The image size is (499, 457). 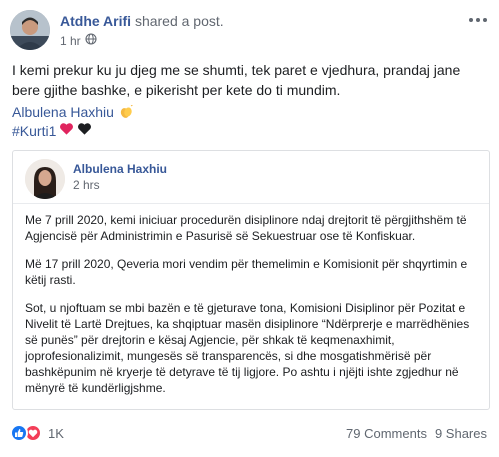 What do you see at coordinates (95, 21) in the screenshot?
I see `author-name: Atdhe Arifi` at bounding box center [95, 21].